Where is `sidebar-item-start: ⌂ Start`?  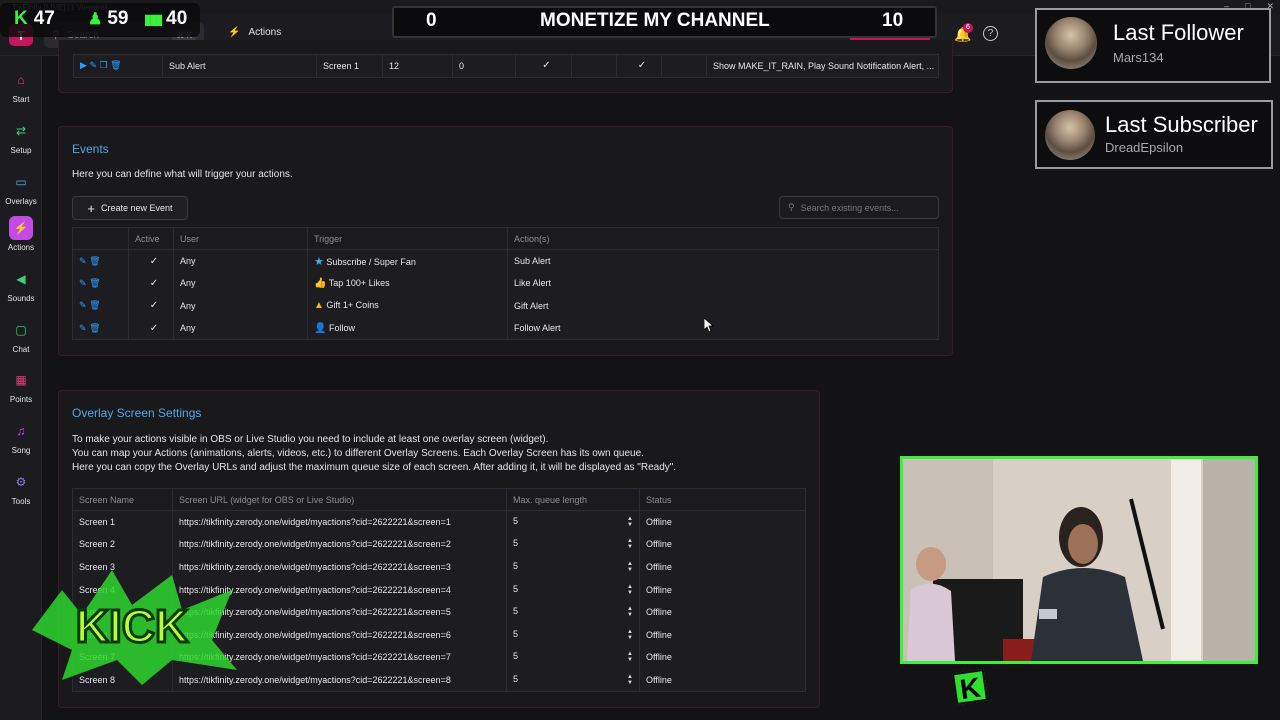
sidebar-item-start: ⌂ Start is located at coordinates (21, 86).